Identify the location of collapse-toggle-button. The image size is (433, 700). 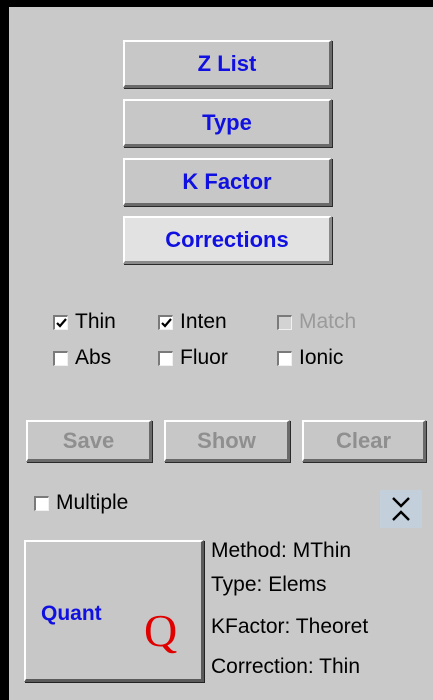
(401, 509).